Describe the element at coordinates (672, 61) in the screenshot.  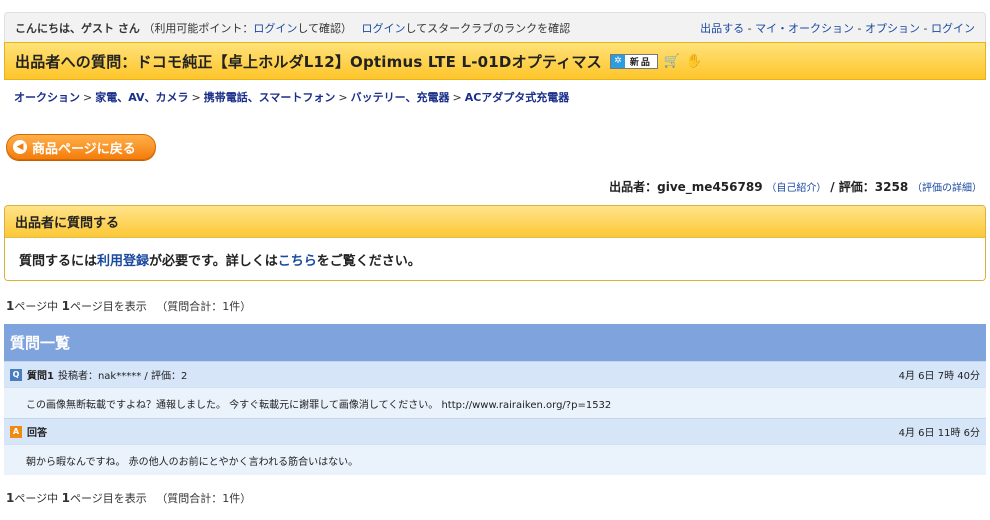
I see `cart-icon: 🛒` at that location.